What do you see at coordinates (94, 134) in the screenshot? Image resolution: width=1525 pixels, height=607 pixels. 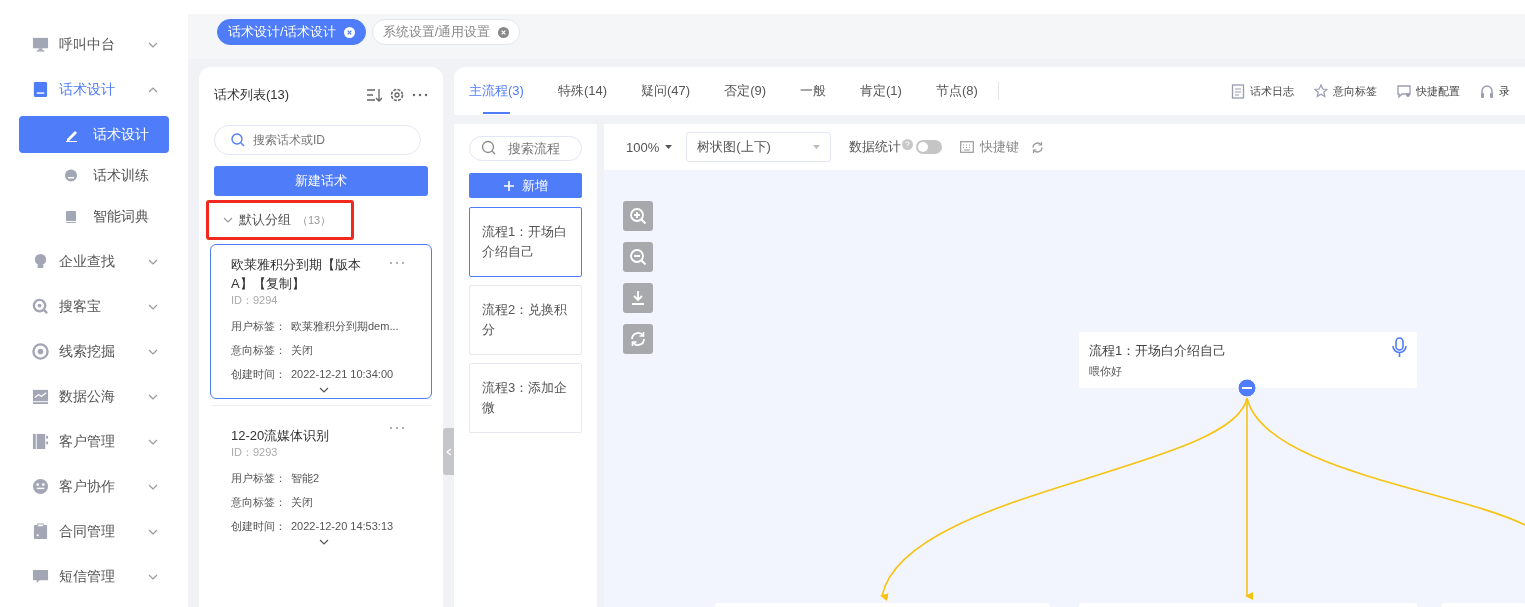 I see `sidebar-subitem: 话术设计` at bounding box center [94, 134].